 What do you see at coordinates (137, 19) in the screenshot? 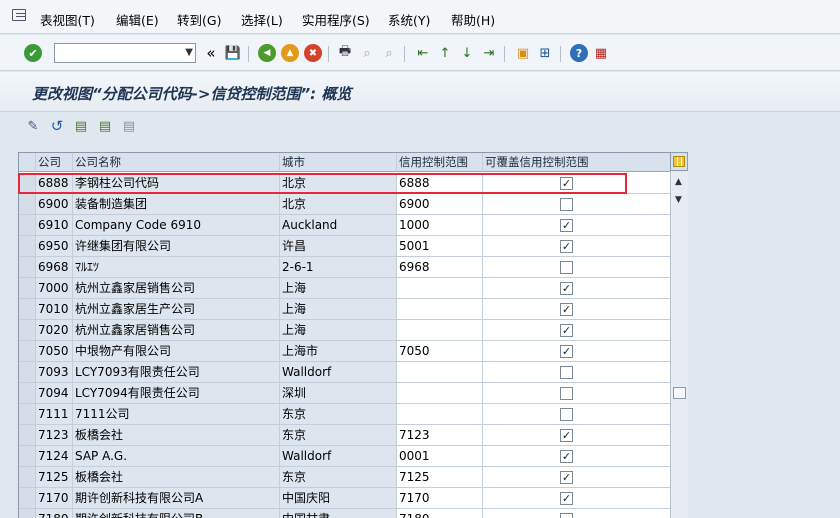
I see `menu-edit: 编辑(E)` at bounding box center [137, 19].